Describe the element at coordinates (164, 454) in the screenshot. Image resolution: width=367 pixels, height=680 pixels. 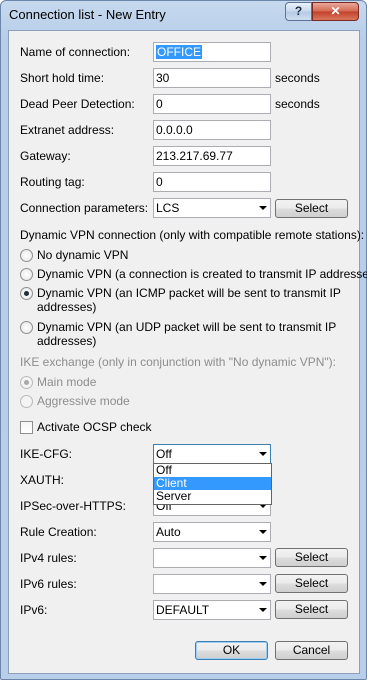
I see `ike-cfg-value: Off` at that location.